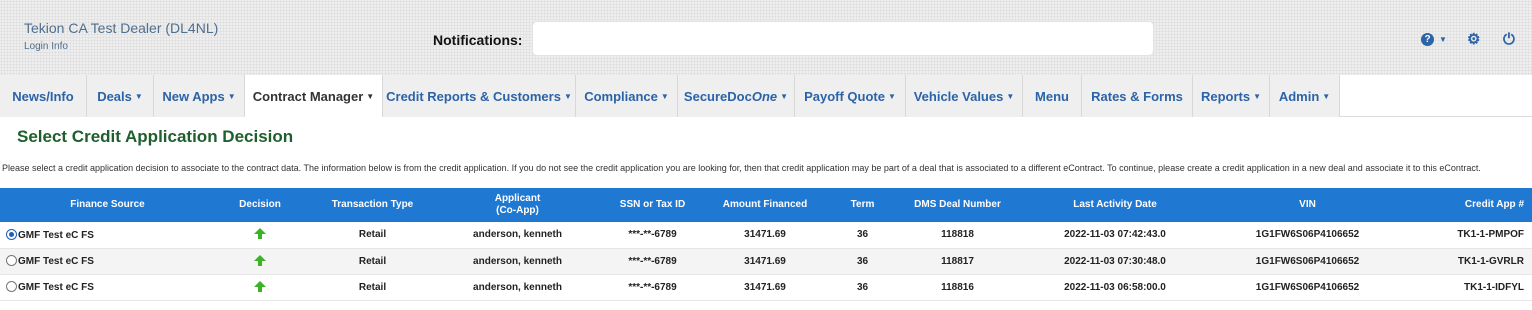 The image size is (1532, 310). Describe the element at coordinates (652, 205) in the screenshot. I see `col-ssn: SSN or Tax ID` at that location.